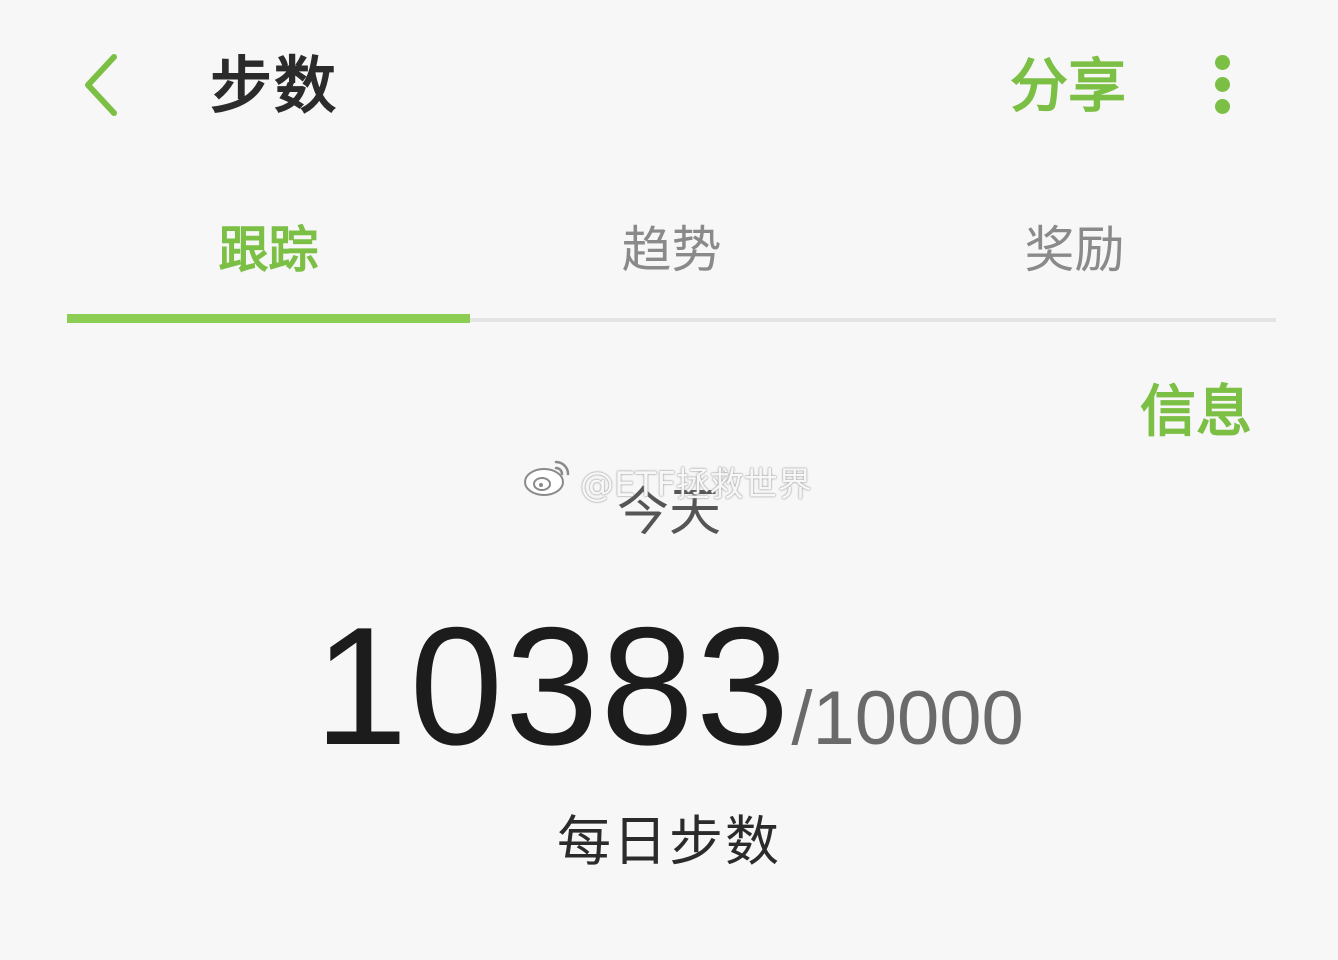 This screenshot has width=1338, height=960. I want to click on watermark: @ETF拯救世界, so click(667, 481).